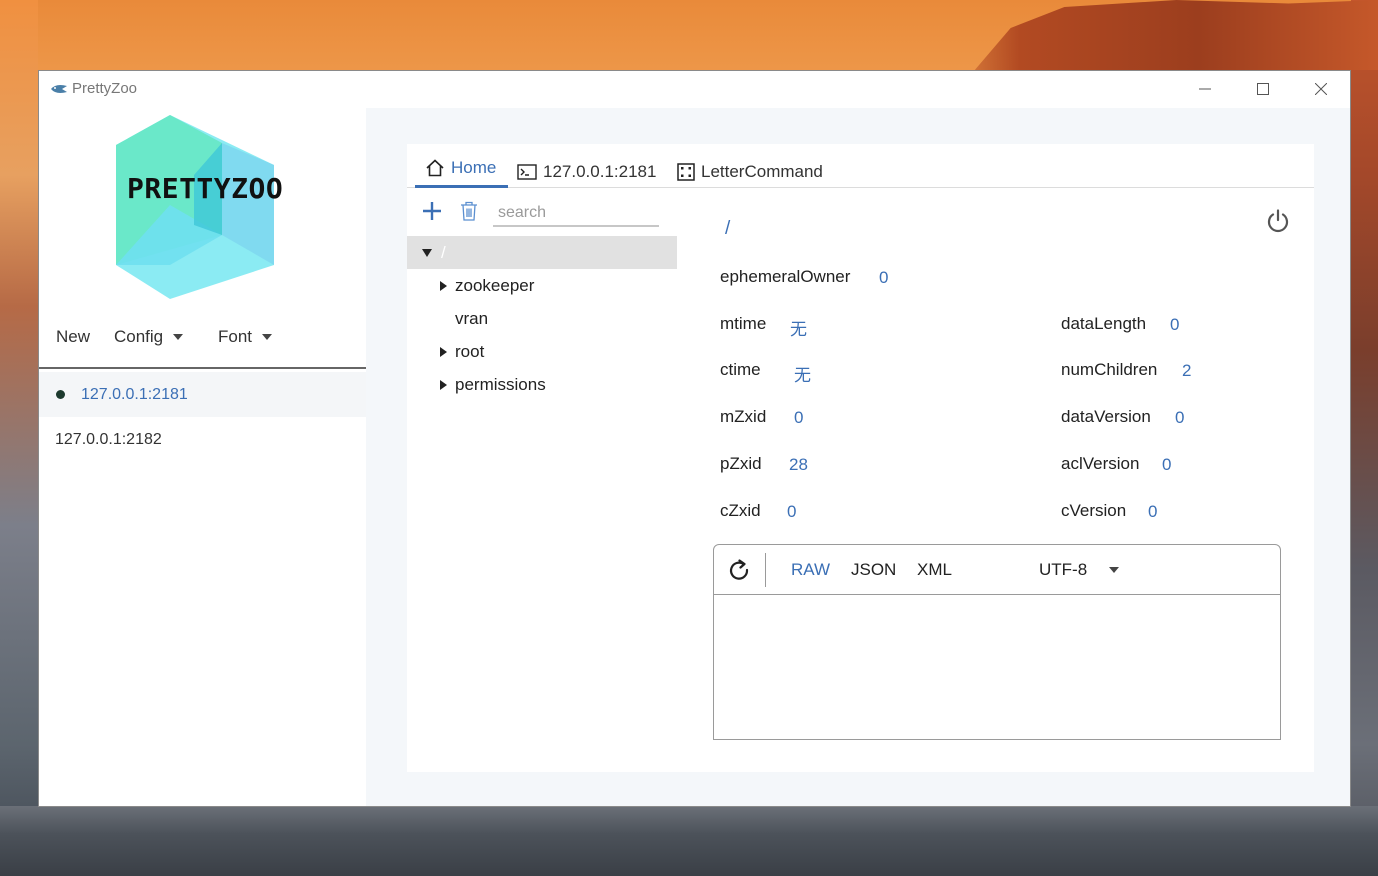  I want to click on expanded-arrow-icon, so click(427, 252).